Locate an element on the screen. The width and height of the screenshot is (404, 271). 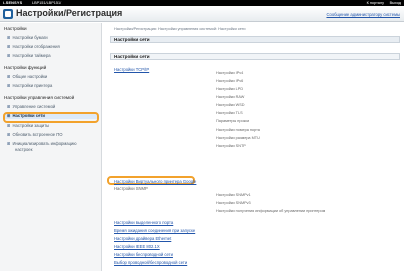
sidebar-item-display: ⊞ Настройки отображения is located at coordinates (33, 46).